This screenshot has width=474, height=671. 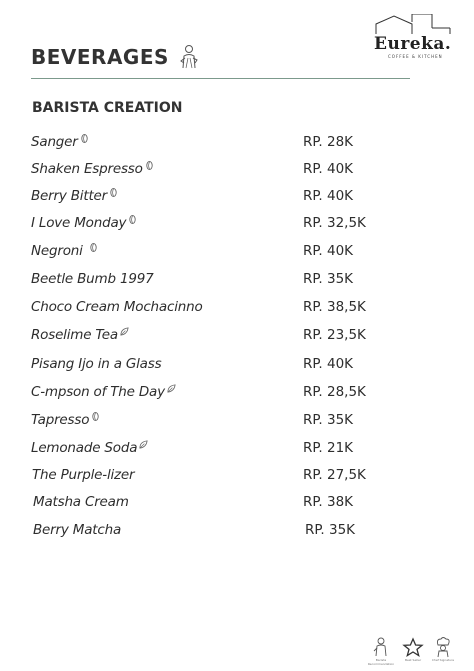 I want to click on item-name: I Love Monday, so click(x=84, y=223).